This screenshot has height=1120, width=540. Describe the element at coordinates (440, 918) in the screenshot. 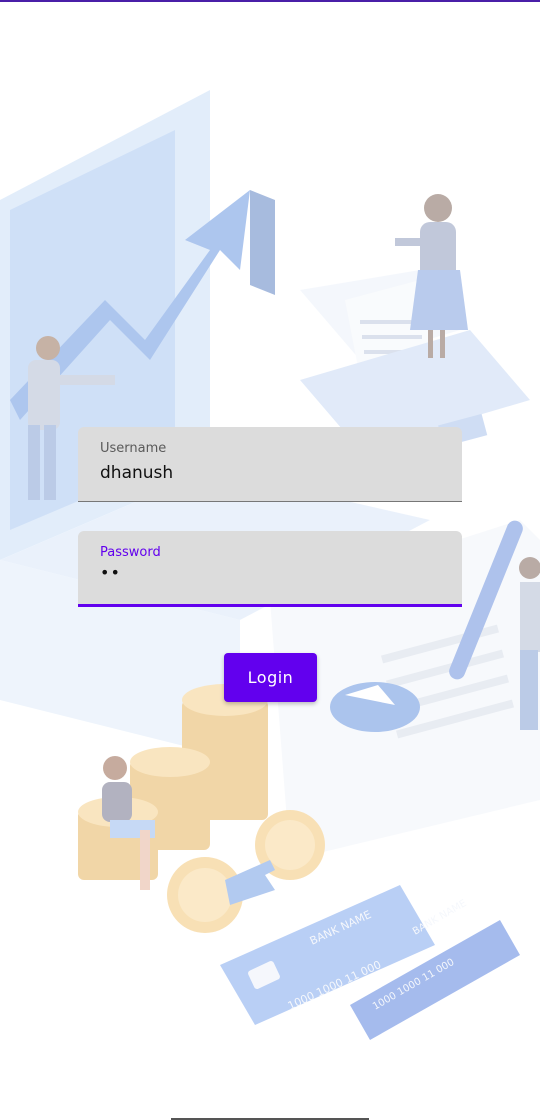

I see `svg-text: BANK NAME` at that location.